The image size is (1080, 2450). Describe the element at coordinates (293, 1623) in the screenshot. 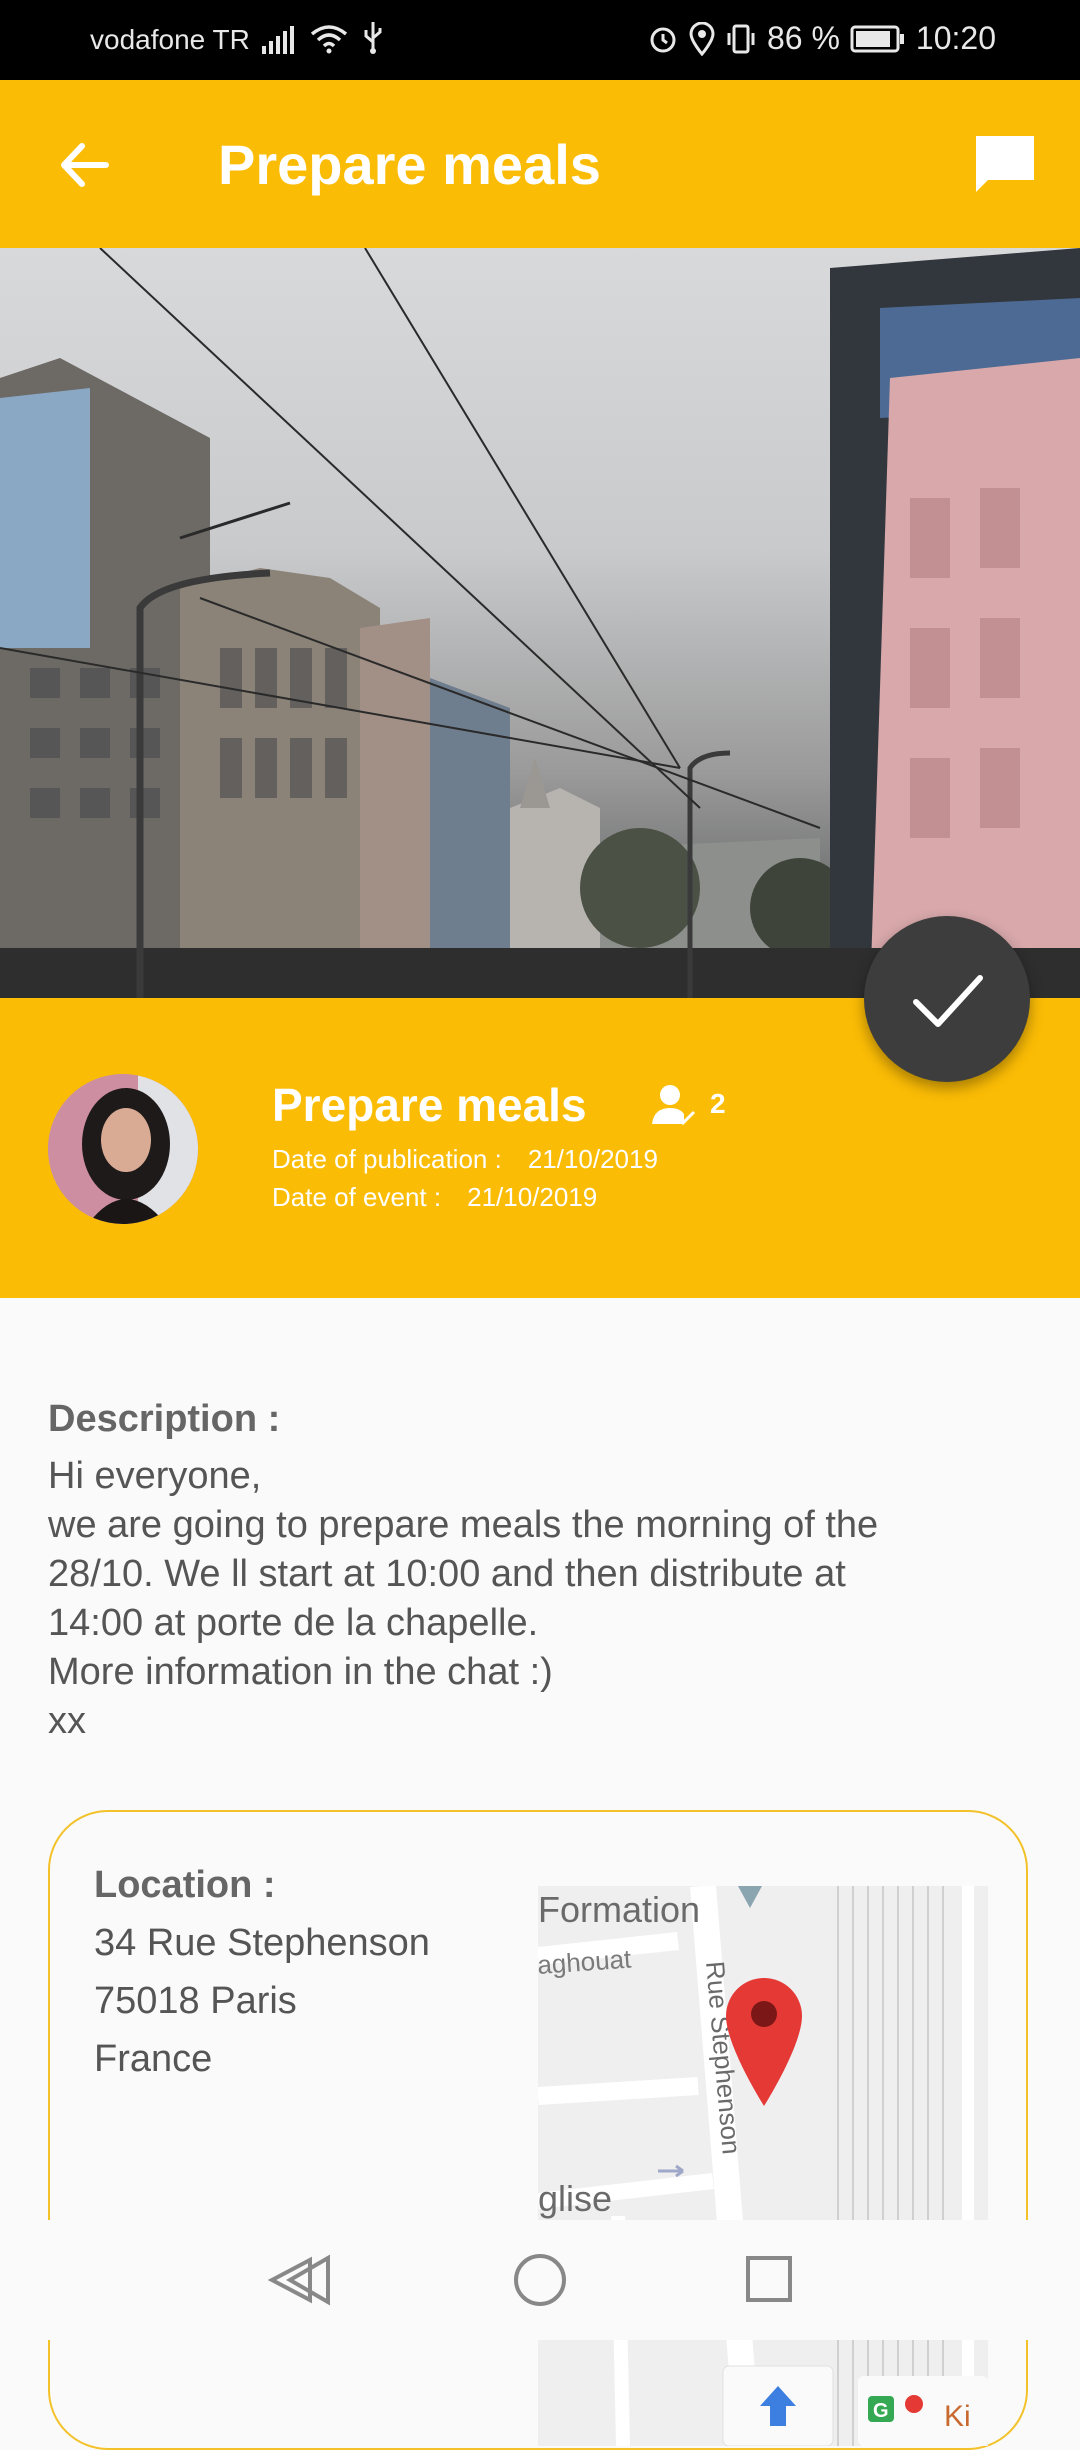

I see `description-line: 14:00 at porte de la chapelle.` at that location.